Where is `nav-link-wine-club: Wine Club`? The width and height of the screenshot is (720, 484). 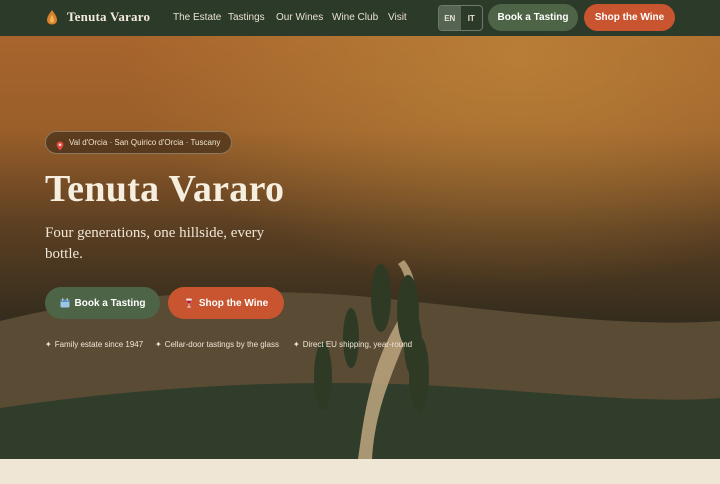 nav-link-wine-club: Wine Club is located at coordinates (355, 17).